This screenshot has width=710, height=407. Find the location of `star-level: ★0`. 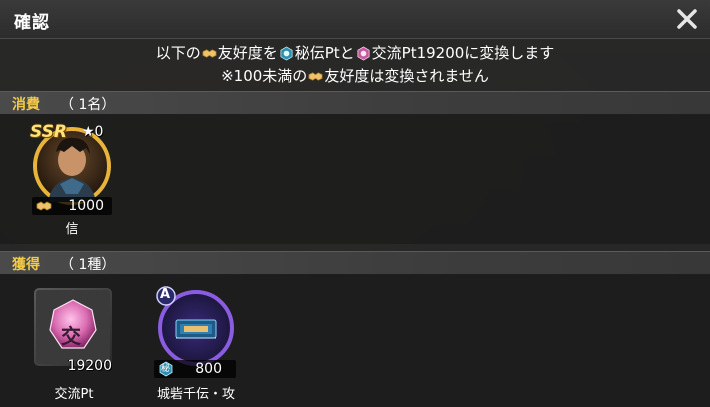

star-level: ★0 is located at coordinates (93, 132).